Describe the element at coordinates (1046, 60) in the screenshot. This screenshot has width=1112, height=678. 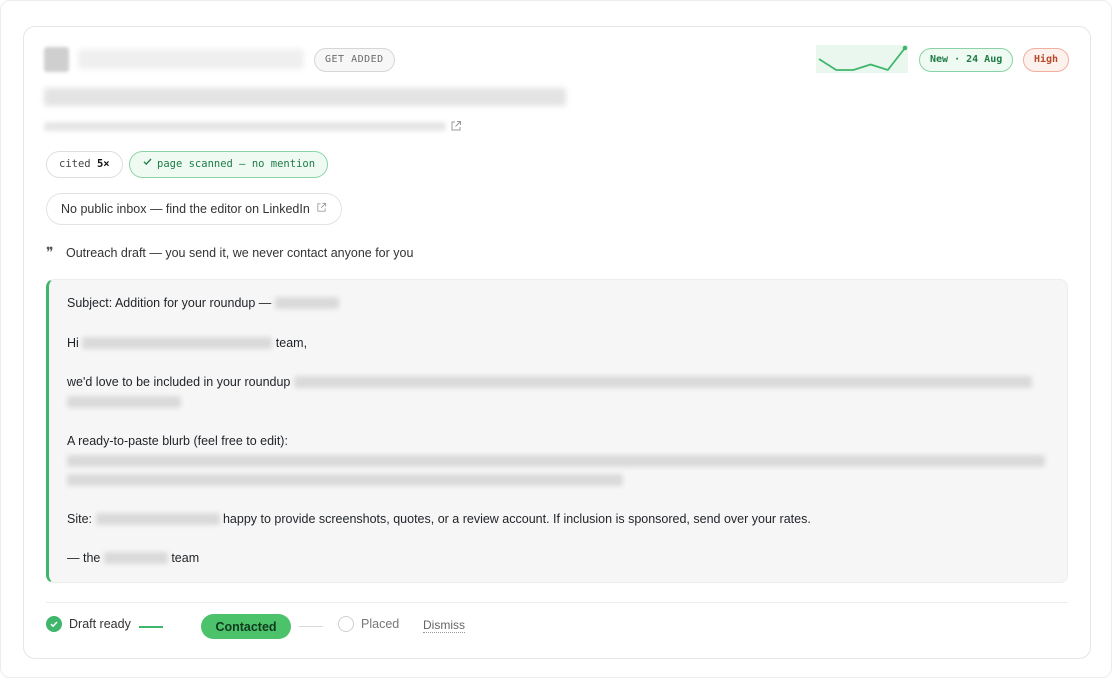
I see `priority-badge: High` at that location.